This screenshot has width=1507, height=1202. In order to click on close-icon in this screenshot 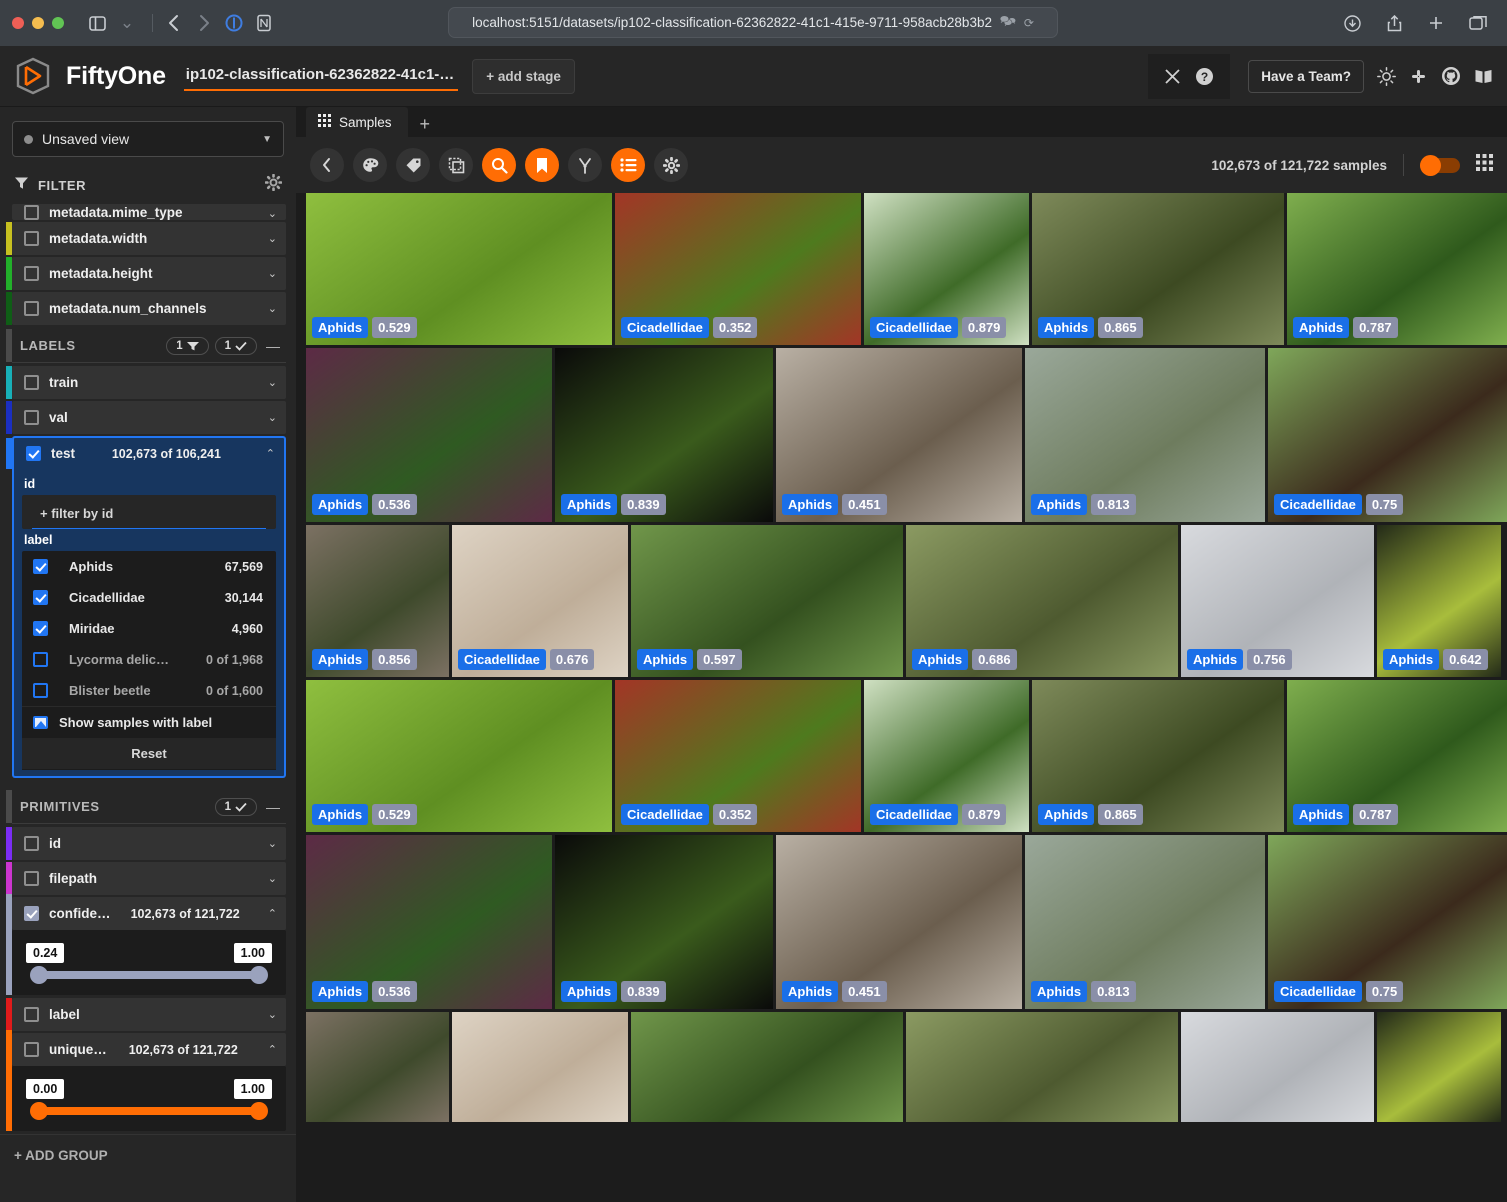, I will do `click(1172, 76)`.